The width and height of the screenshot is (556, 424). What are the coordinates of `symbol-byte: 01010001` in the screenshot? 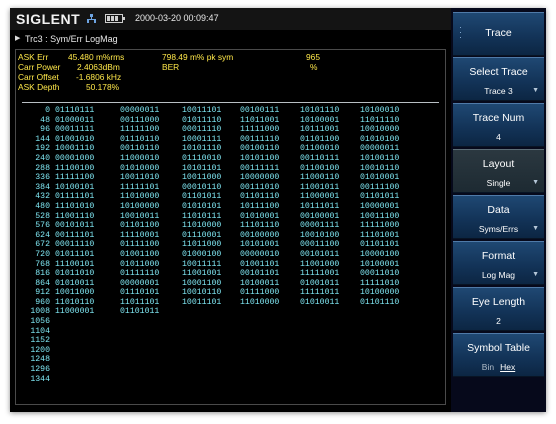 It's located at (380, 178).